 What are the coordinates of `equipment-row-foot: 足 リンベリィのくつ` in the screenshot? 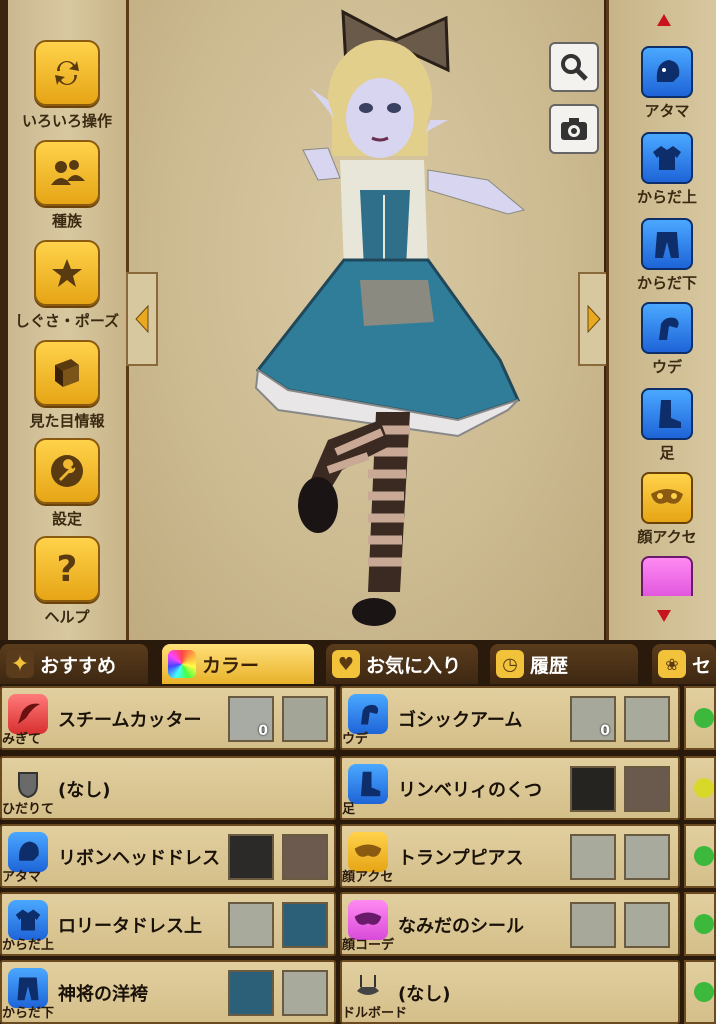 It's located at (510, 788).